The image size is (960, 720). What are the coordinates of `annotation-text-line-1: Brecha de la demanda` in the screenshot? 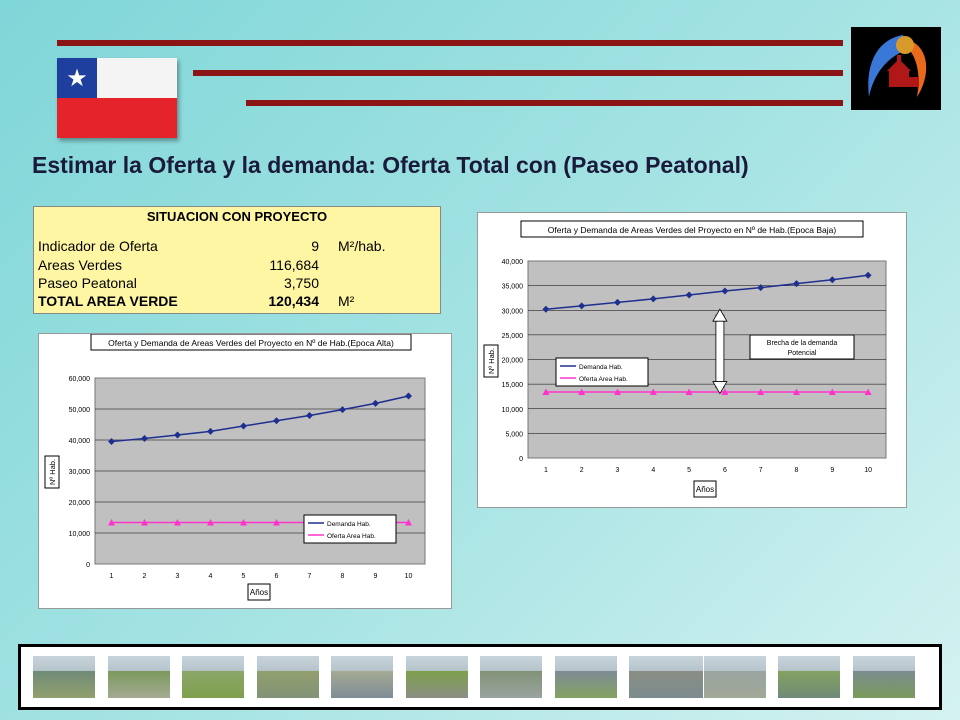 It's located at (802, 343).